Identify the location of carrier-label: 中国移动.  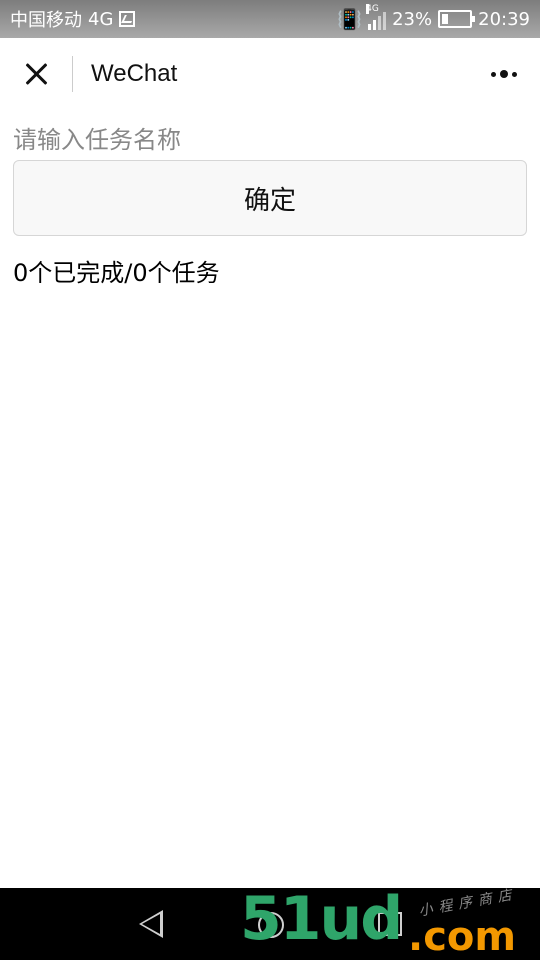
(46, 20).